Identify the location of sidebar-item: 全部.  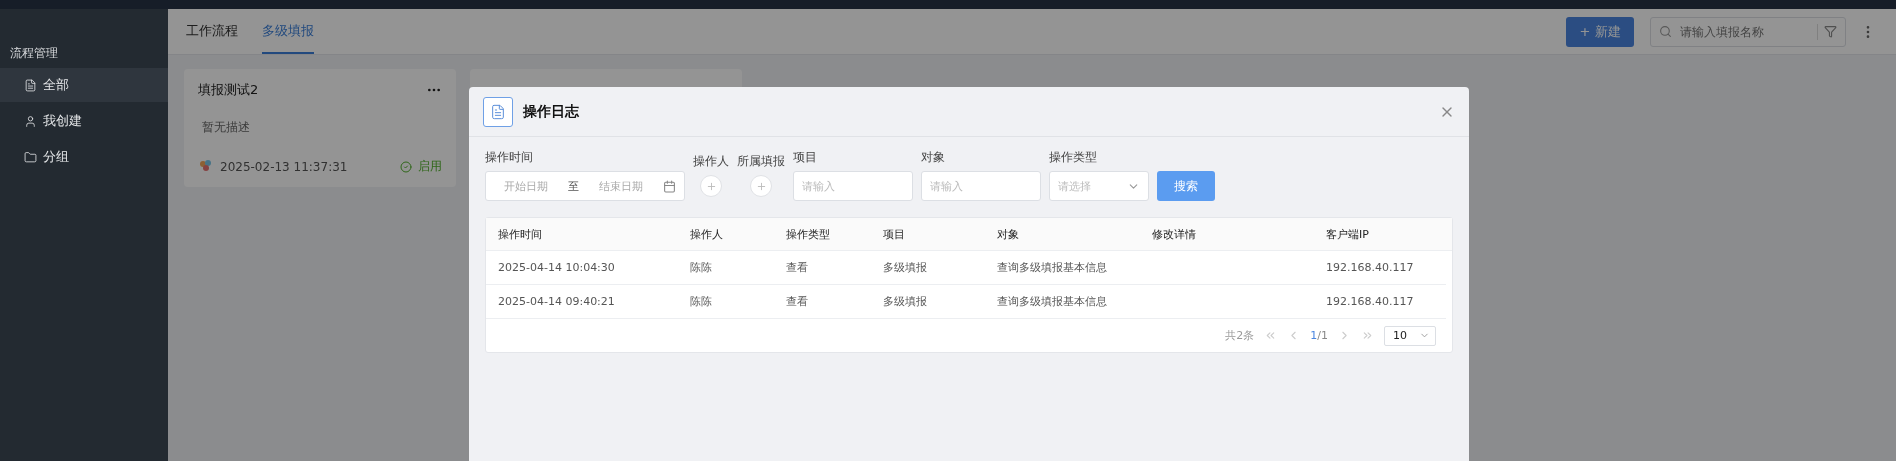
(84, 85).